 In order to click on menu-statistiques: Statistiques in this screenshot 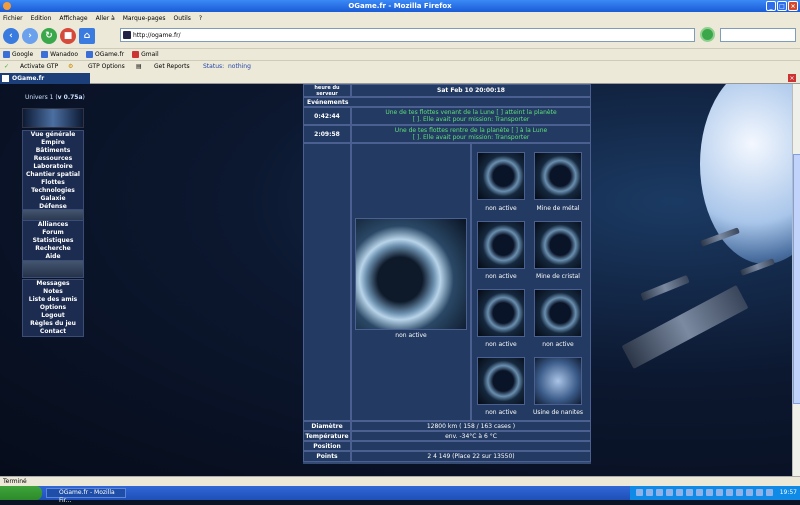, I will do `click(53, 241)`.